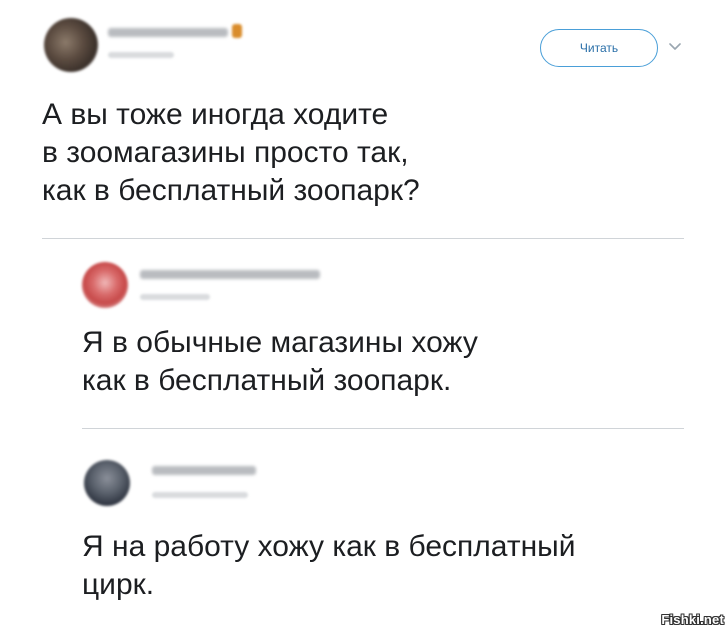 Image resolution: width=728 pixels, height=633 pixels. Describe the element at coordinates (280, 342) in the screenshot. I see `reply-text-line: Я в обычные магазины хожу` at that location.